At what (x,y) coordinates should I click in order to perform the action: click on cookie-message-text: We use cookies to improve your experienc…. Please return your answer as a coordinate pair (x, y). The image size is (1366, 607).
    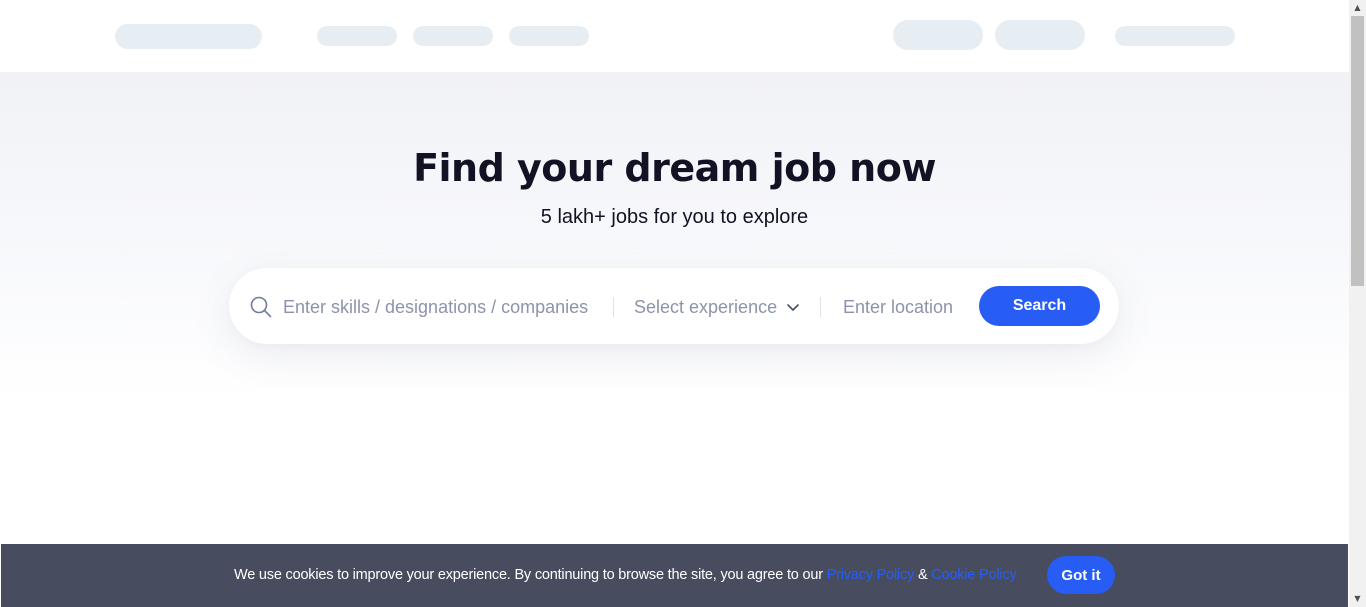
    Looking at the image, I should click on (530, 575).